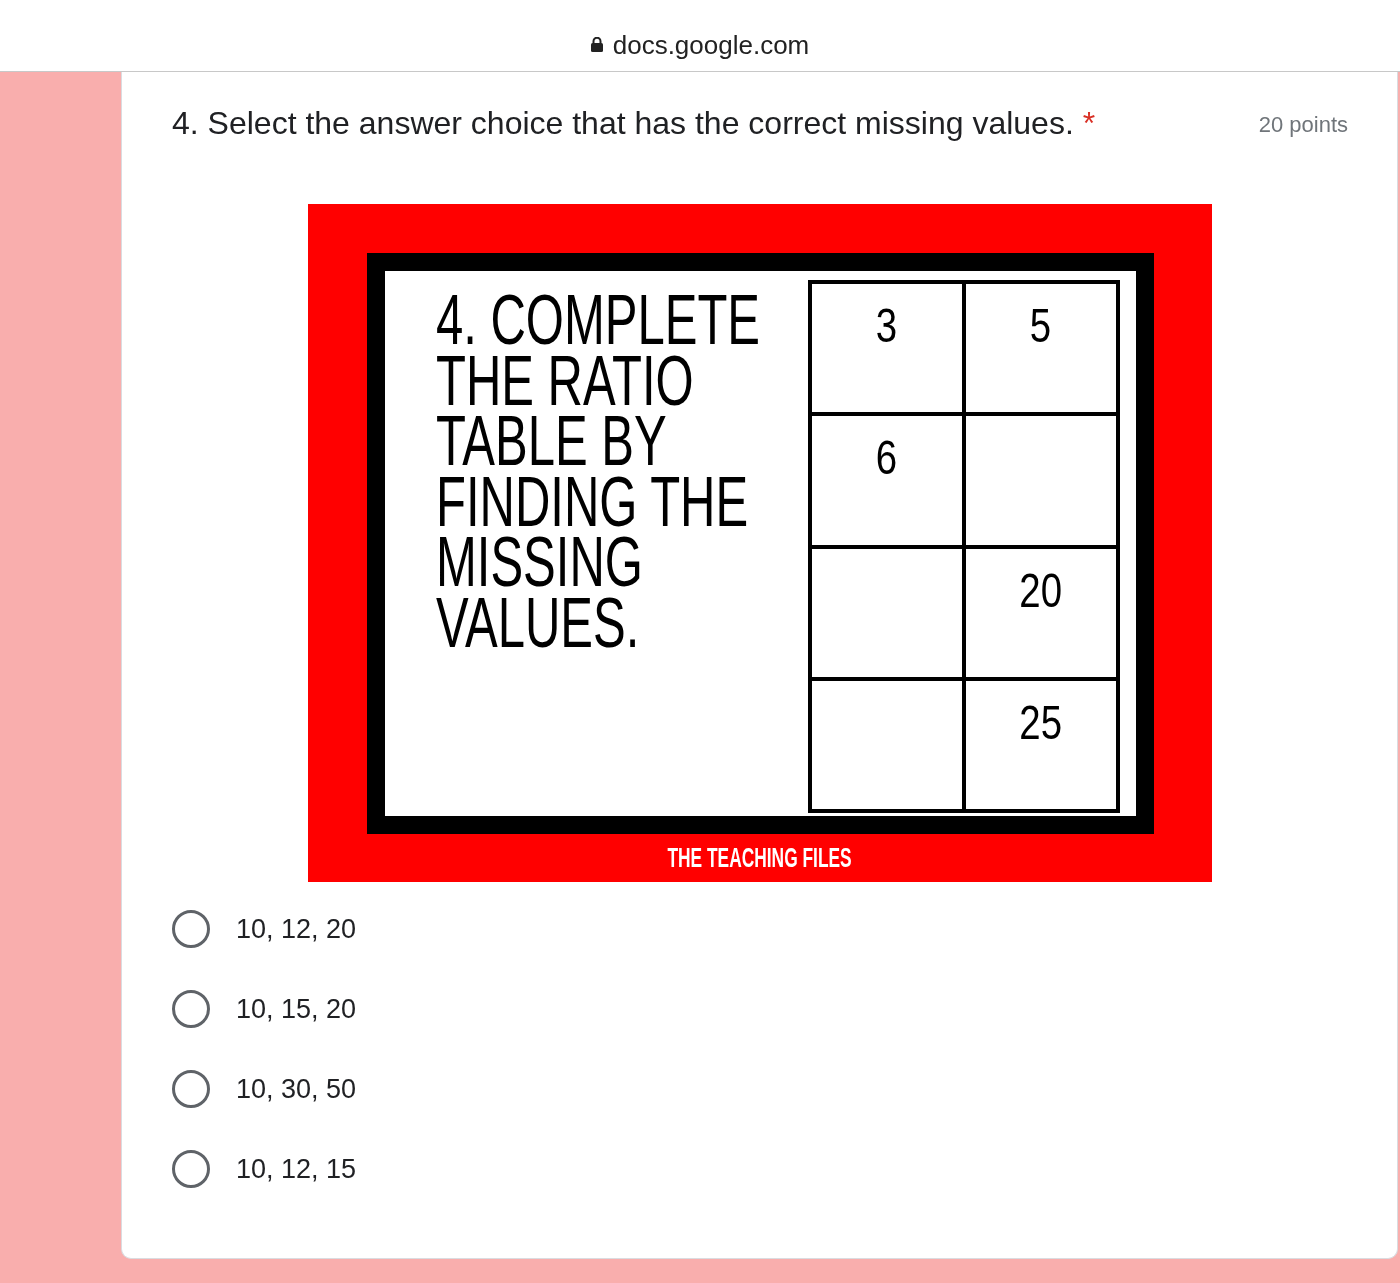 This screenshot has height=1283, width=1400. What do you see at coordinates (1303, 125) in the screenshot?
I see `points-label: 20 points` at bounding box center [1303, 125].